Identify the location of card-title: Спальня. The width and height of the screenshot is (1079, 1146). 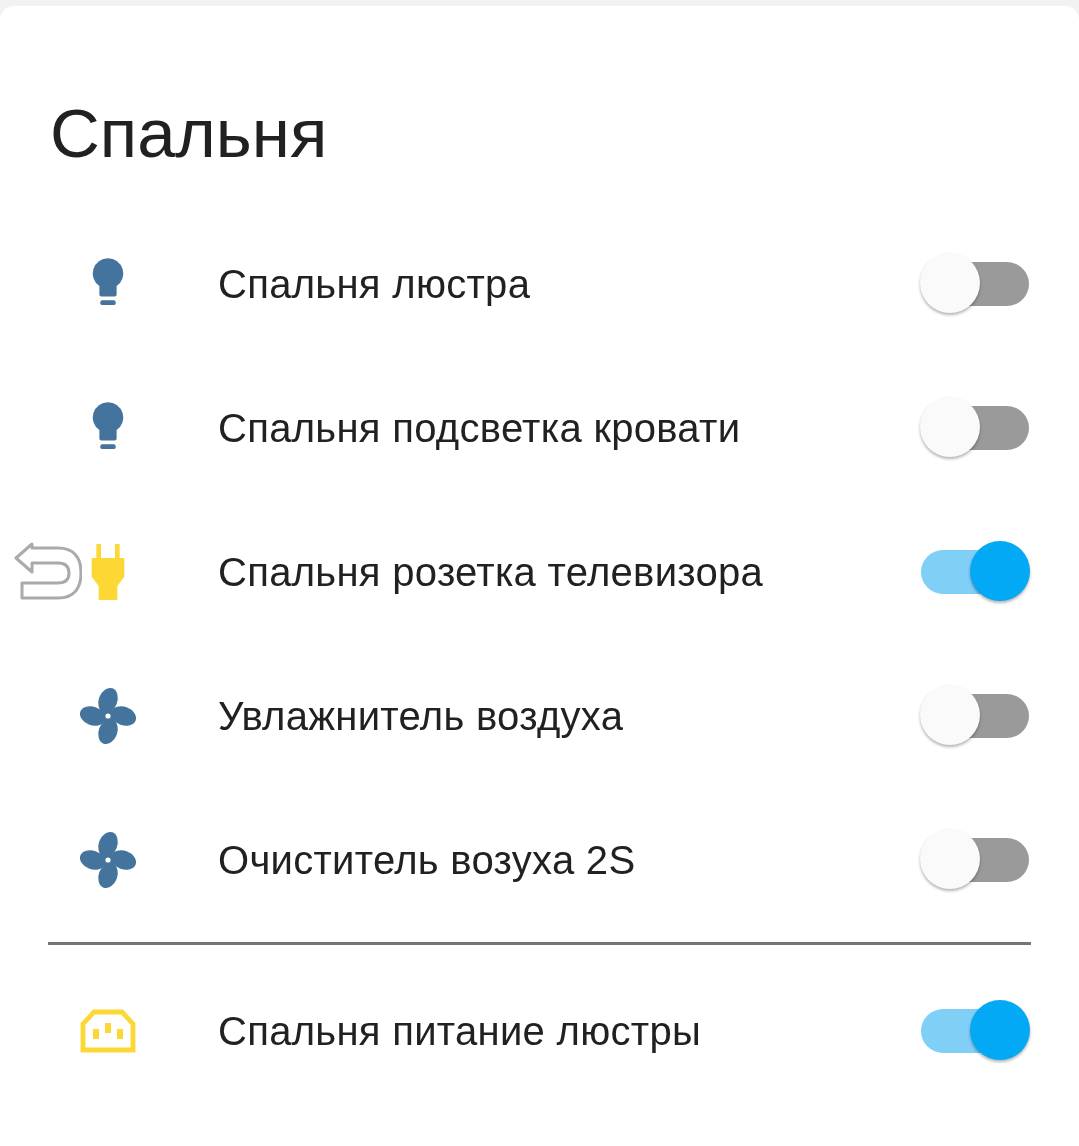
(189, 134).